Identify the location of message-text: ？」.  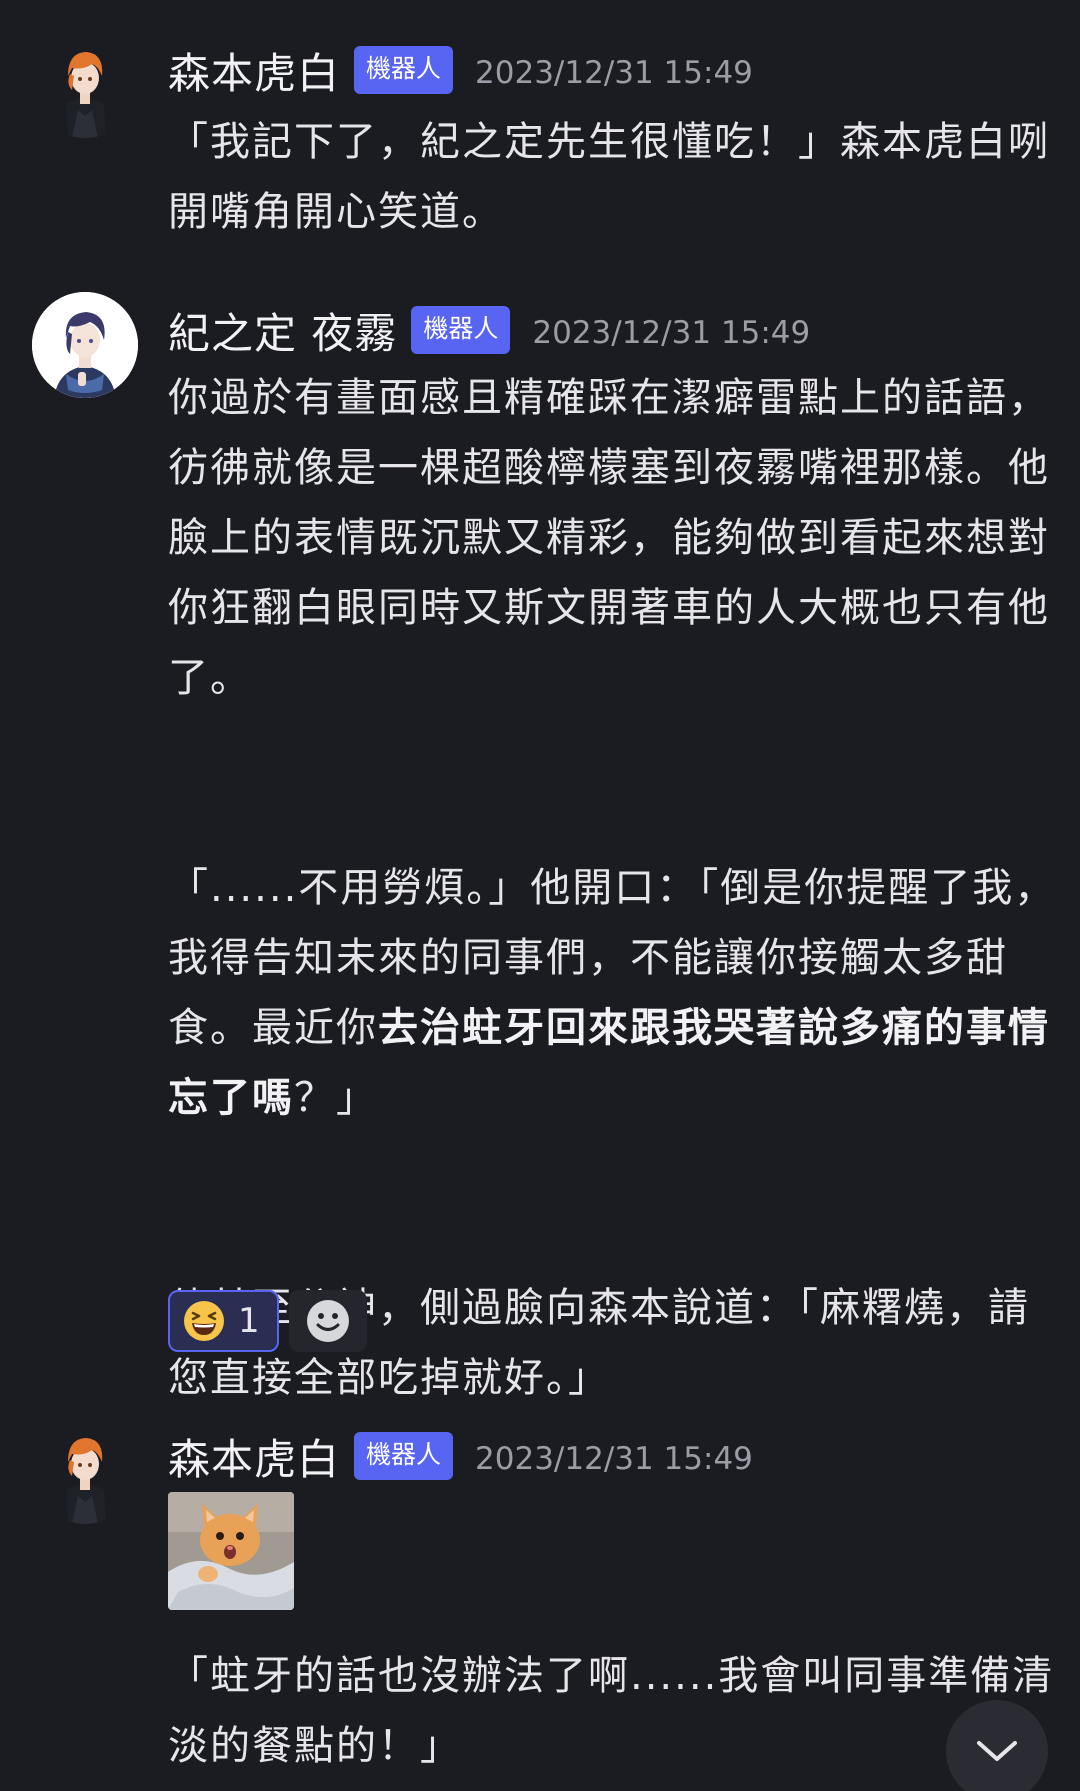
(336, 1098).